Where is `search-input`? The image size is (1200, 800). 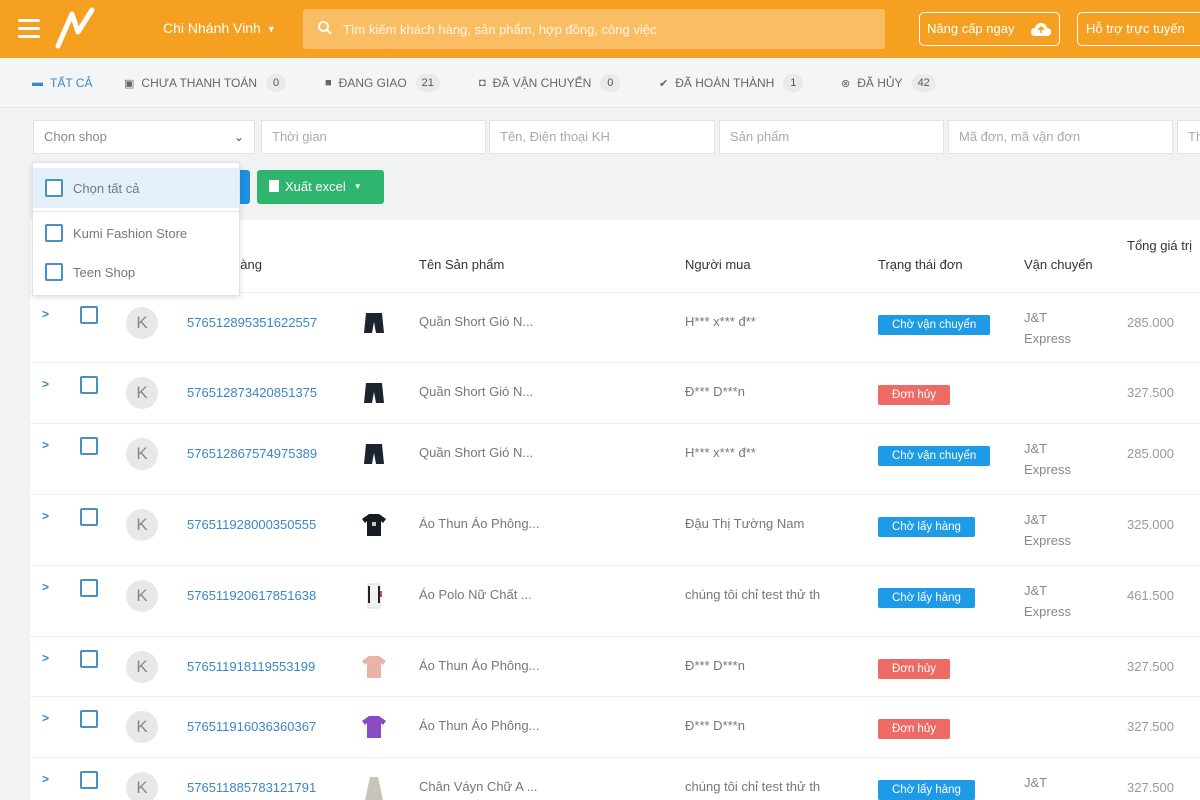 search-input is located at coordinates (608, 29).